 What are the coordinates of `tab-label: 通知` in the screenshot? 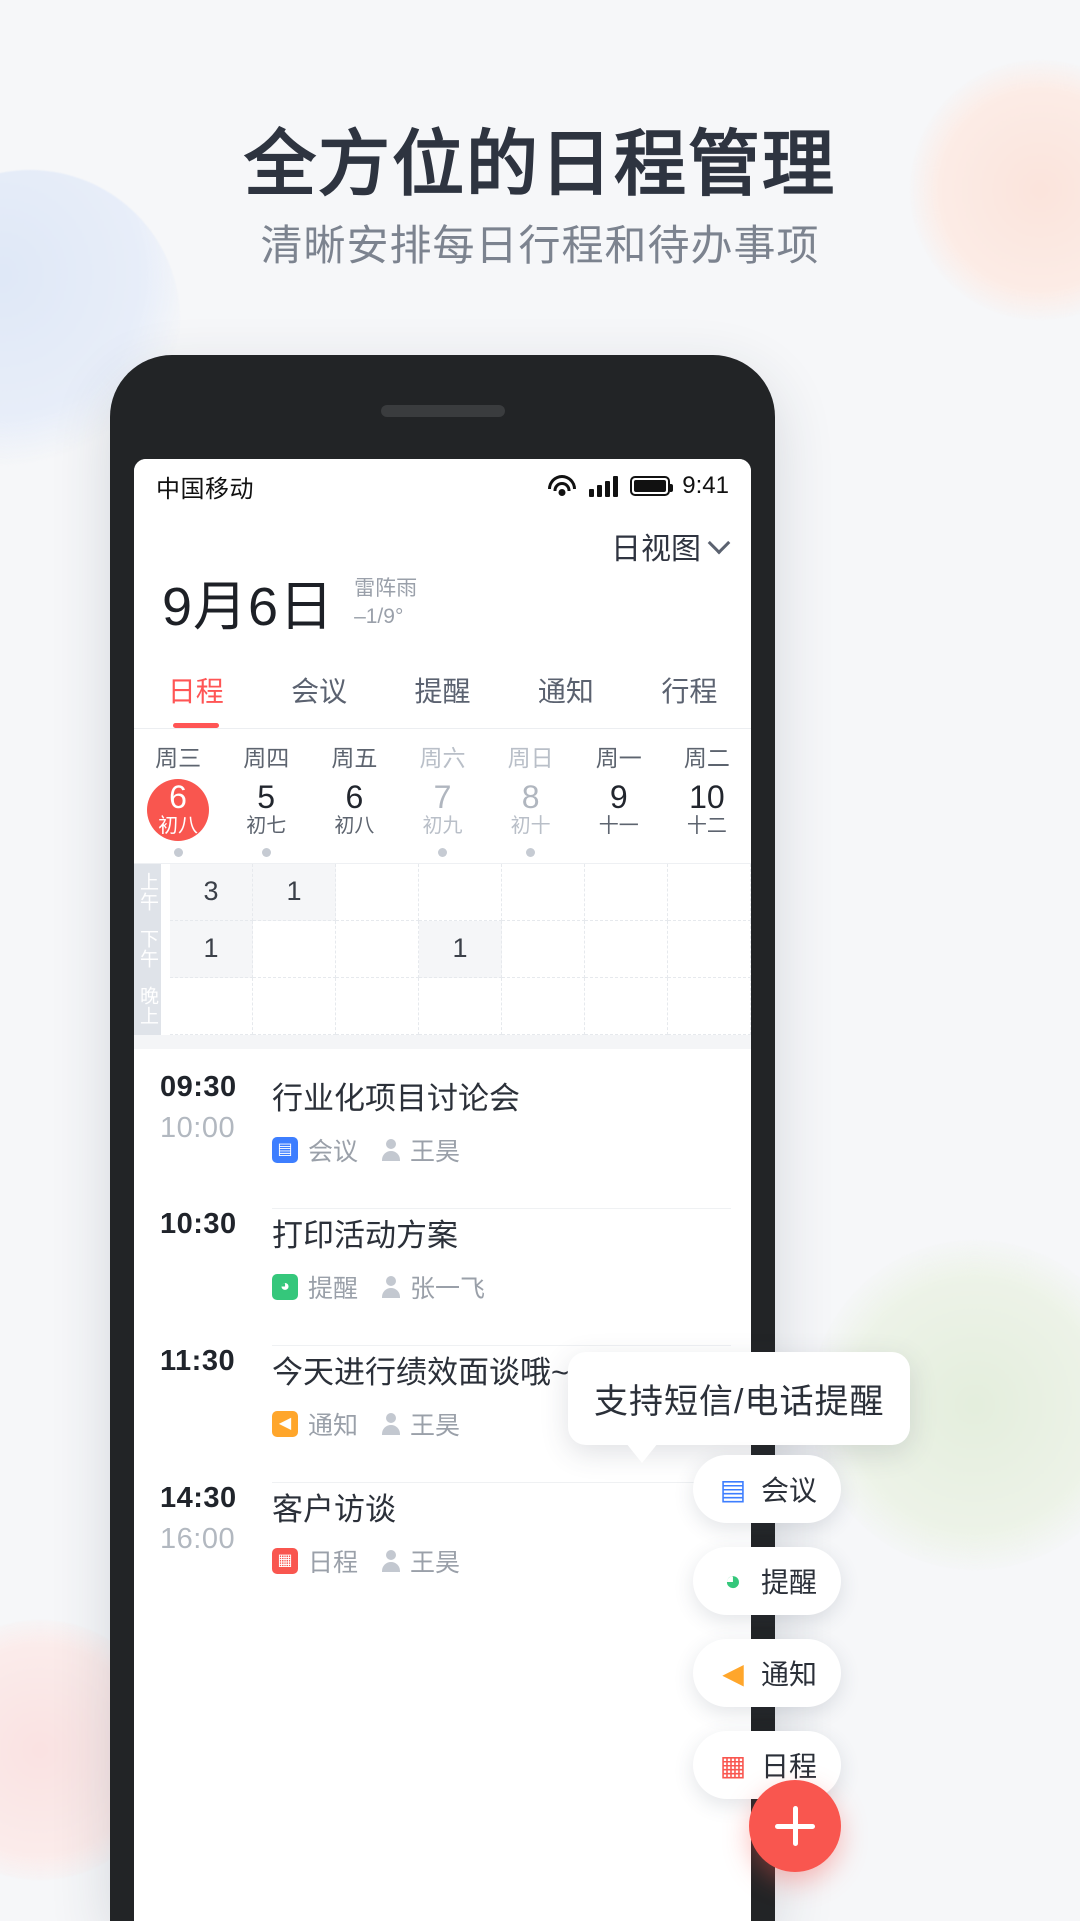 It's located at (565, 691).